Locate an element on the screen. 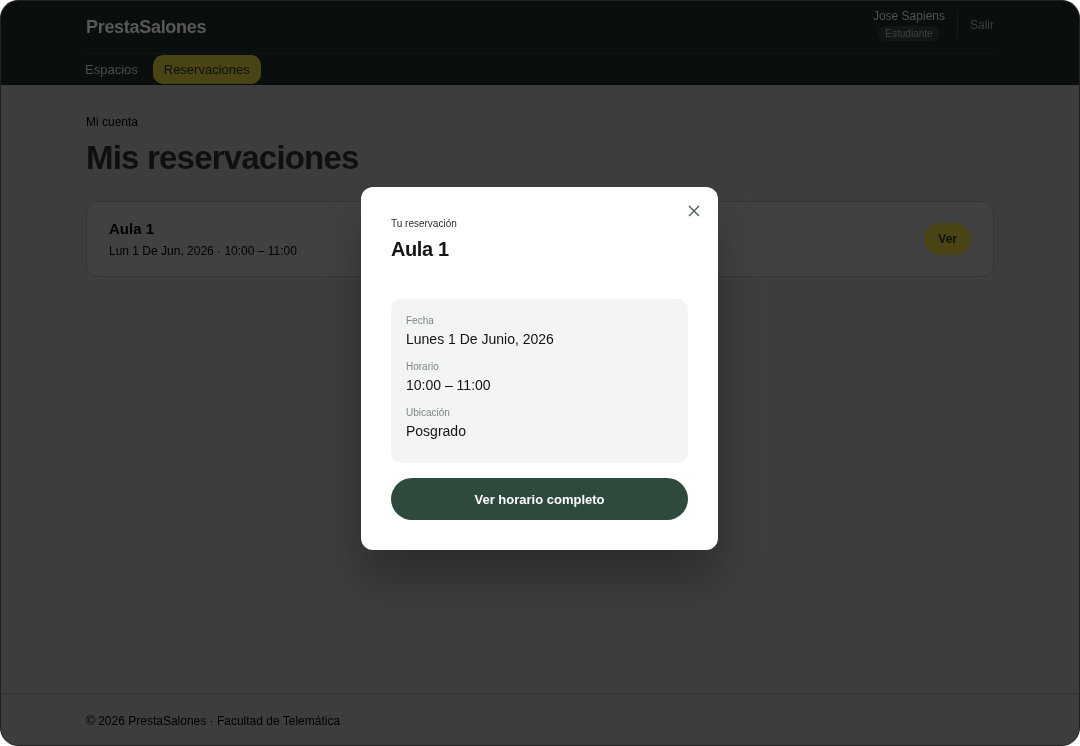 This screenshot has width=1080, height=746. detail-label: Fecha is located at coordinates (420, 320).